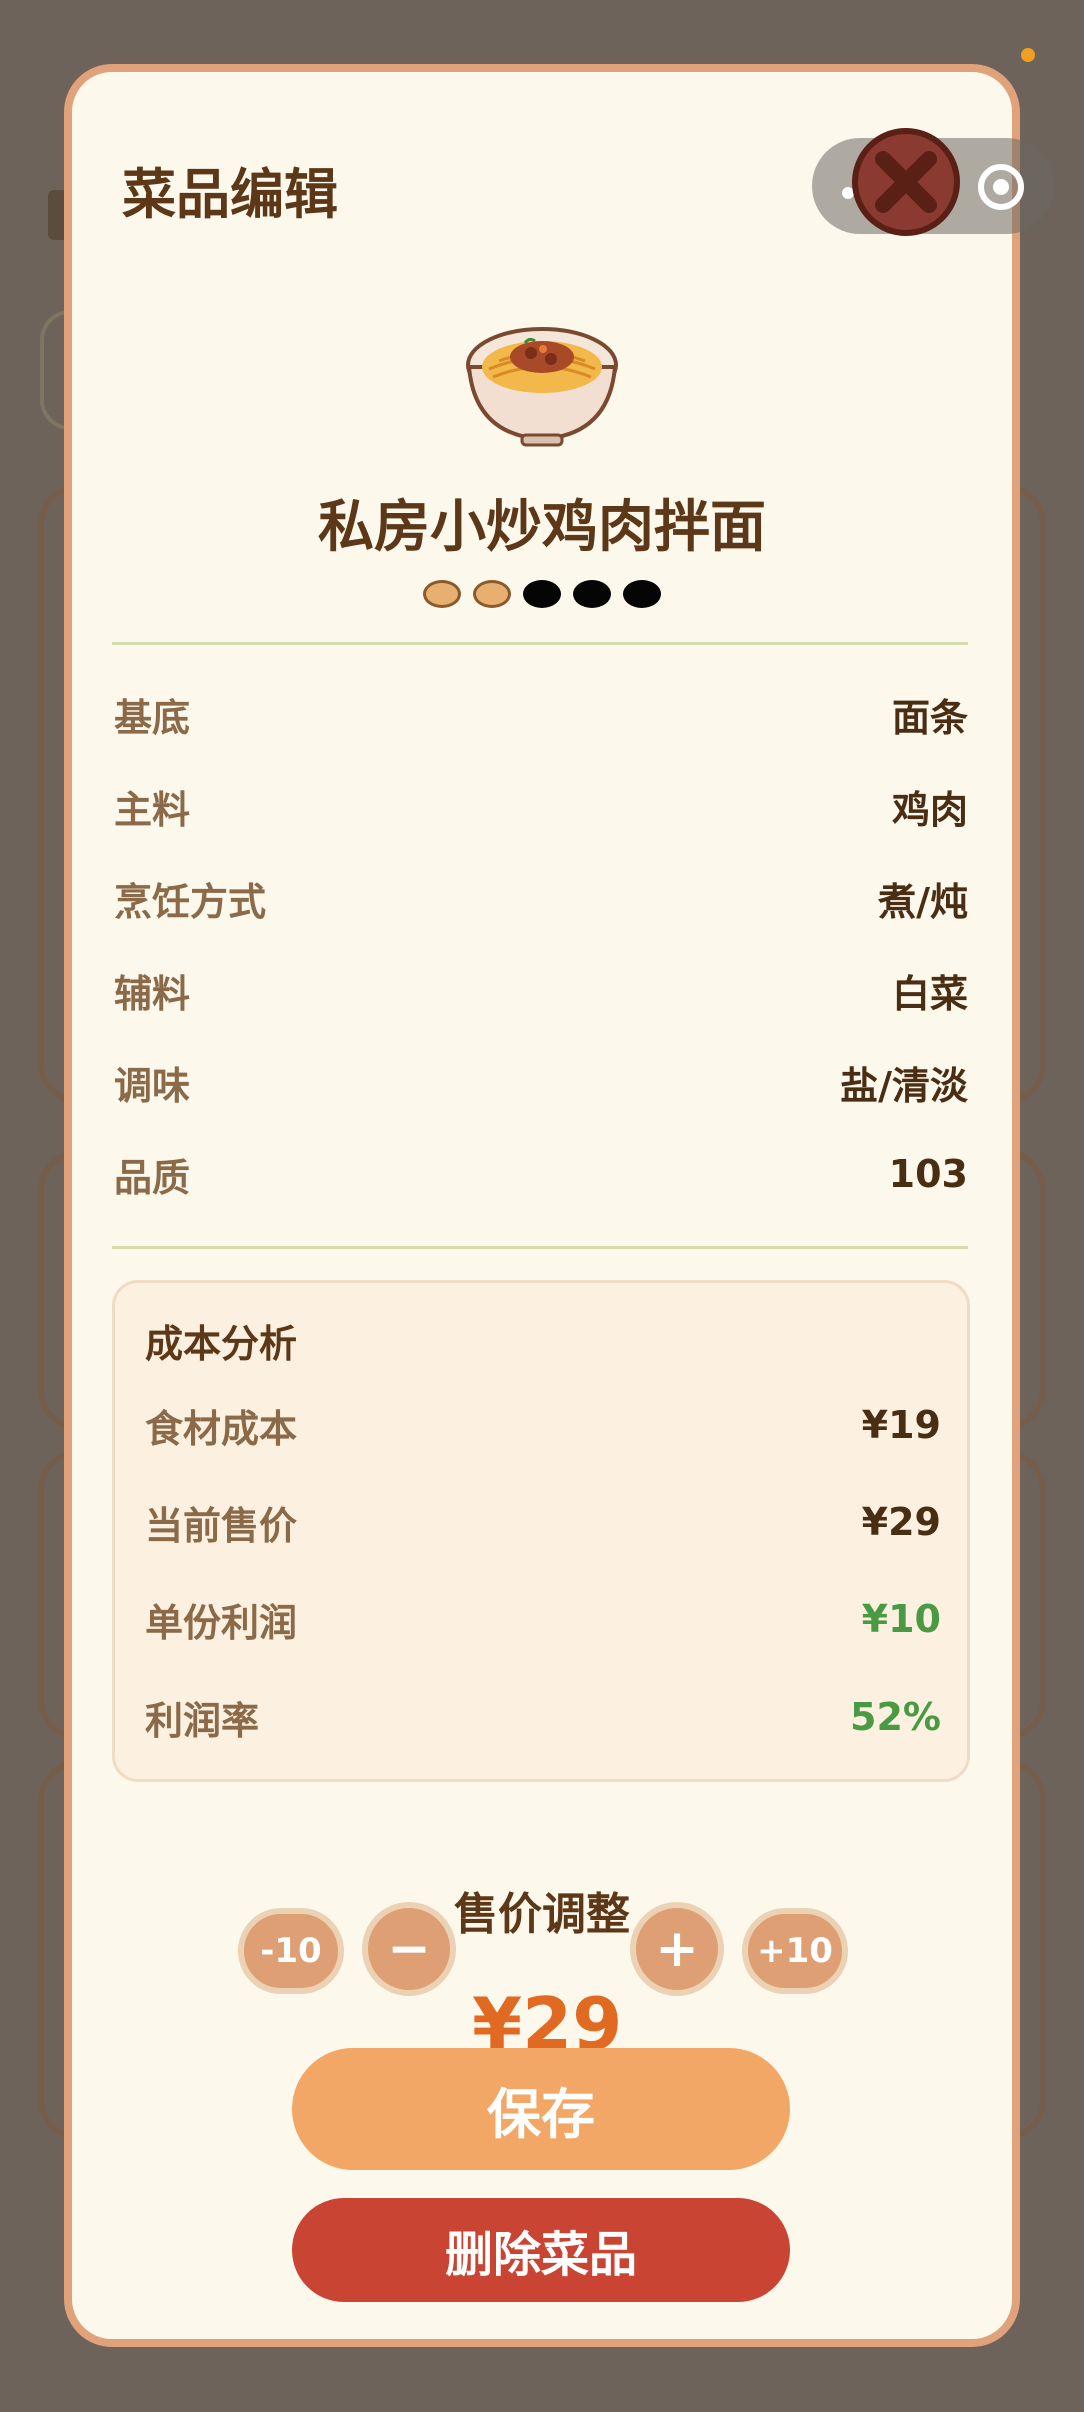 This screenshot has width=1084, height=2412. What do you see at coordinates (230, 194) in the screenshot?
I see `modal-title: 菜品编辑` at bounding box center [230, 194].